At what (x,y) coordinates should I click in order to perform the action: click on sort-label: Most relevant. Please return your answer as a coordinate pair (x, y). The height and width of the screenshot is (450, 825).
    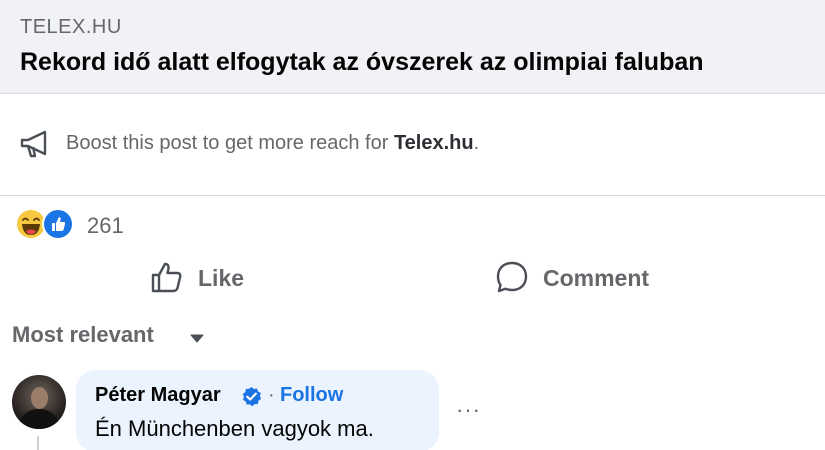
    Looking at the image, I should click on (83, 334).